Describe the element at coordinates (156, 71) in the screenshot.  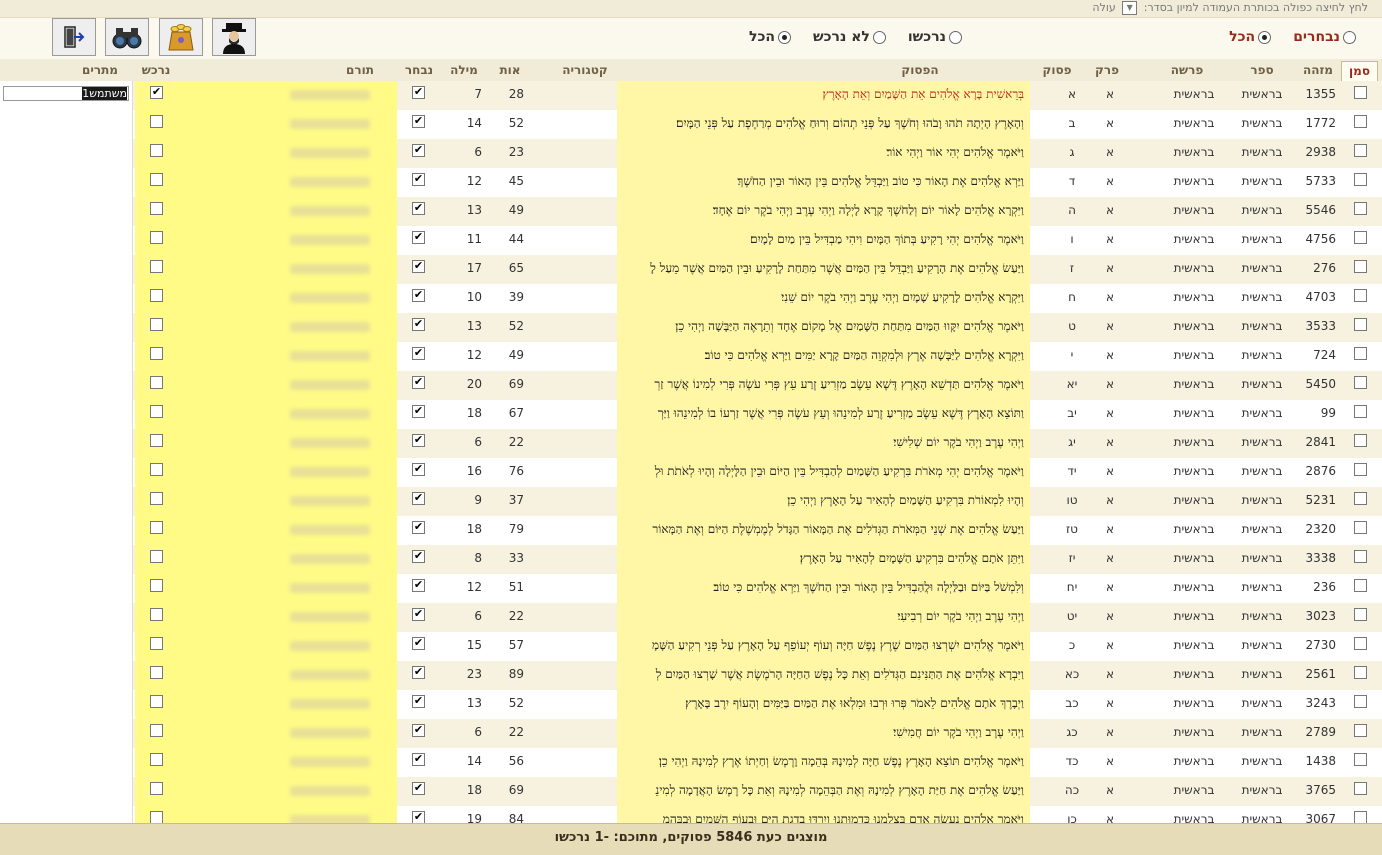
I see `col-purchased: נרכש` at that location.